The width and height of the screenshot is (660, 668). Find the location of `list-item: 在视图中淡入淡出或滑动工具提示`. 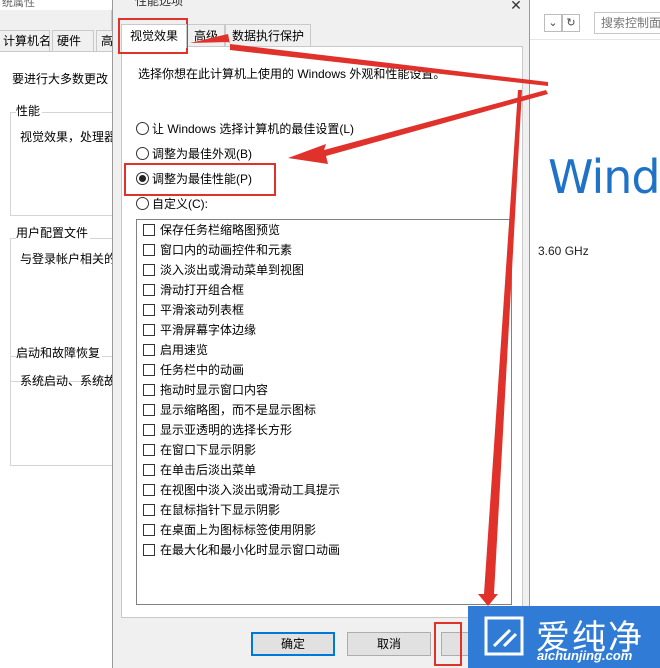

list-item: 在视图中淡入淡出或滑动工具提示 is located at coordinates (241, 490).